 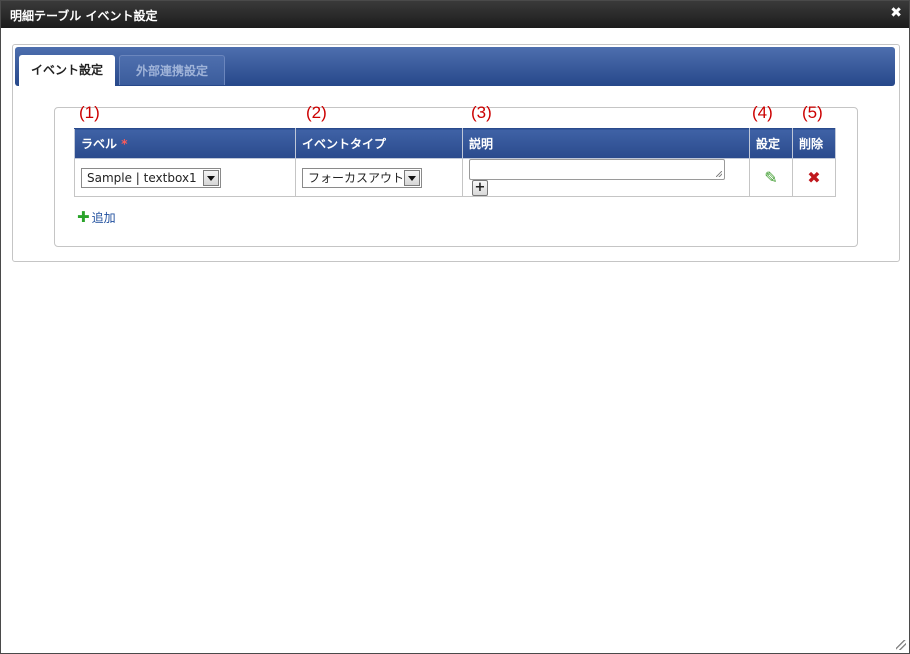 I want to click on column-header-event-type: イベントタイプ, so click(x=379, y=143).